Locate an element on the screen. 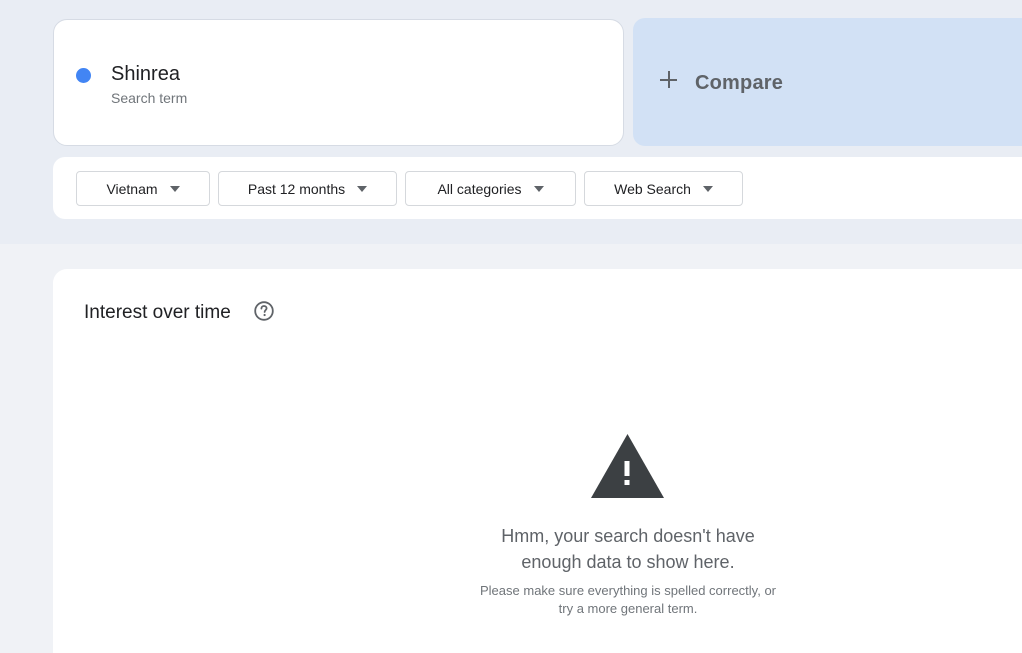  search-type-filter-dropdown: Web Search is located at coordinates (663, 188).